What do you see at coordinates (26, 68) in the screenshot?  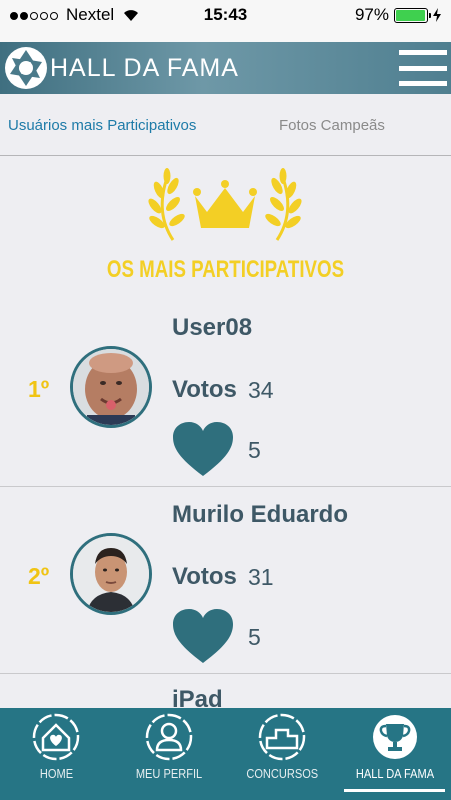 I see `camera-shutter-icon` at bounding box center [26, 68].